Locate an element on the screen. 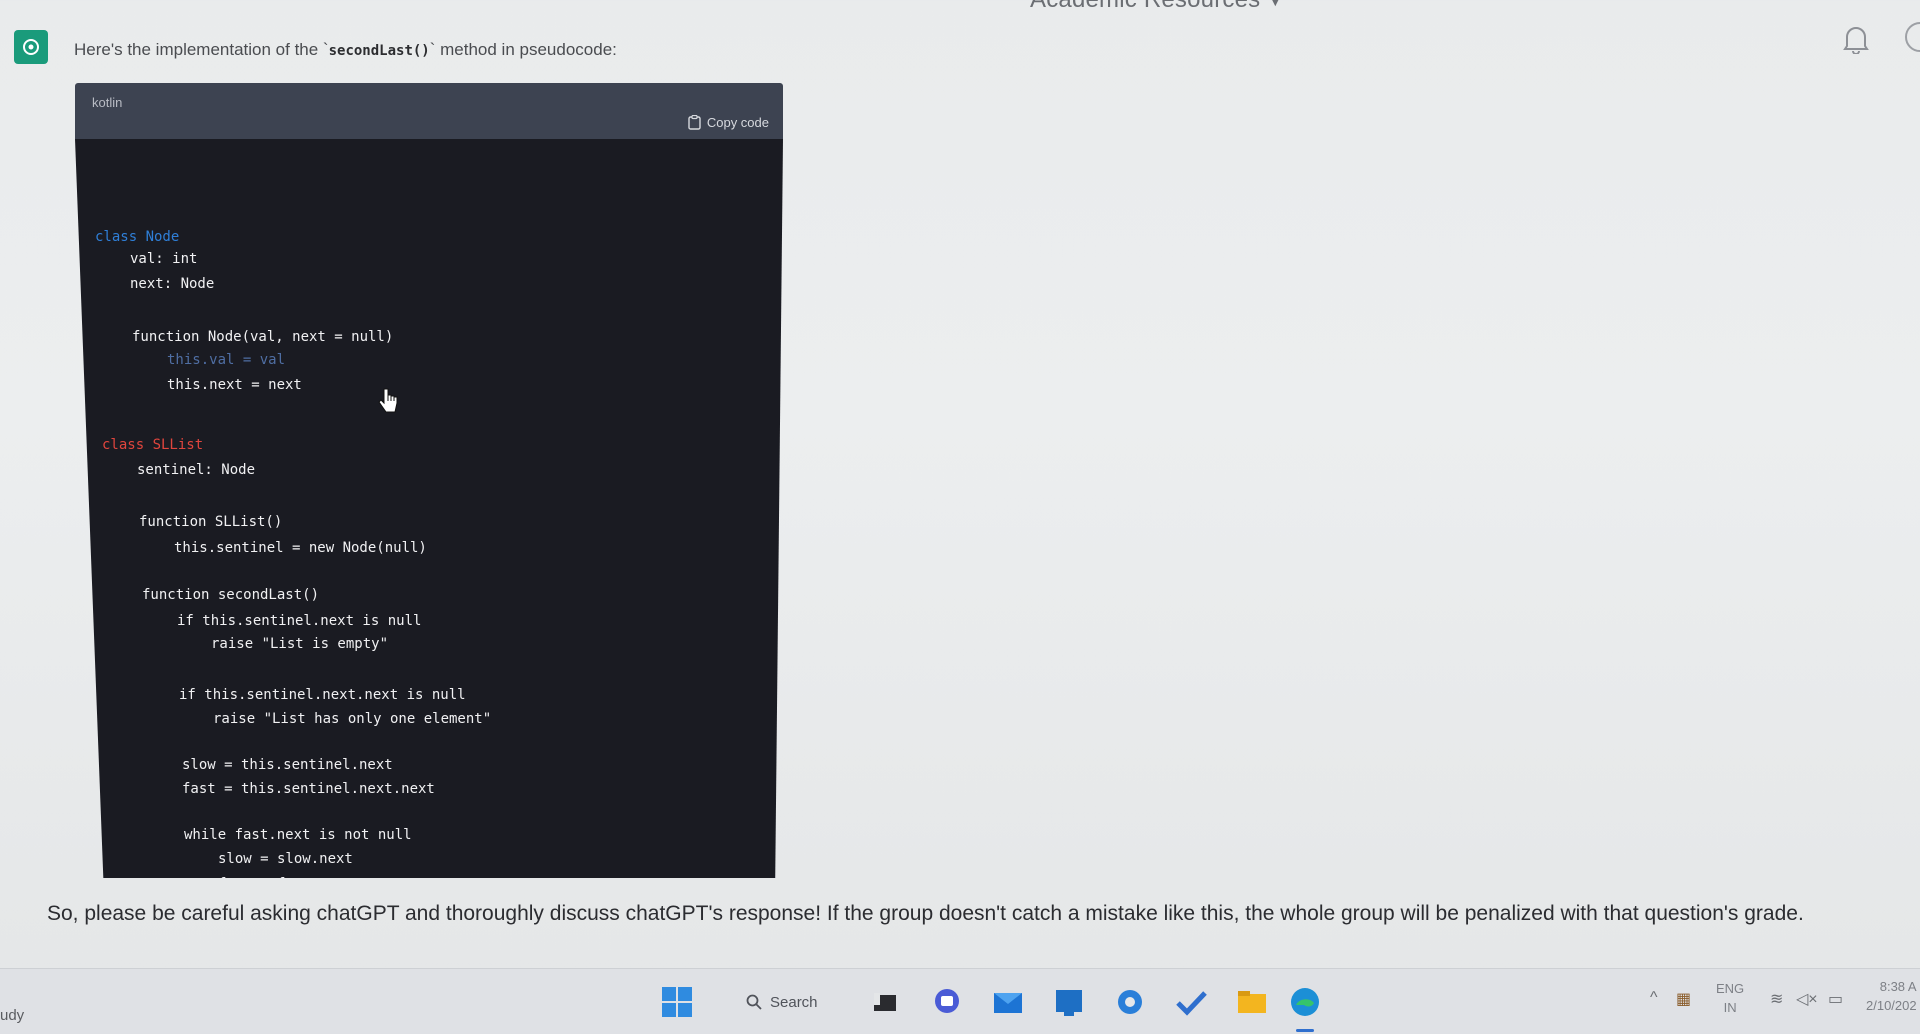  store-icon is located at coordinates (1069, 1002).